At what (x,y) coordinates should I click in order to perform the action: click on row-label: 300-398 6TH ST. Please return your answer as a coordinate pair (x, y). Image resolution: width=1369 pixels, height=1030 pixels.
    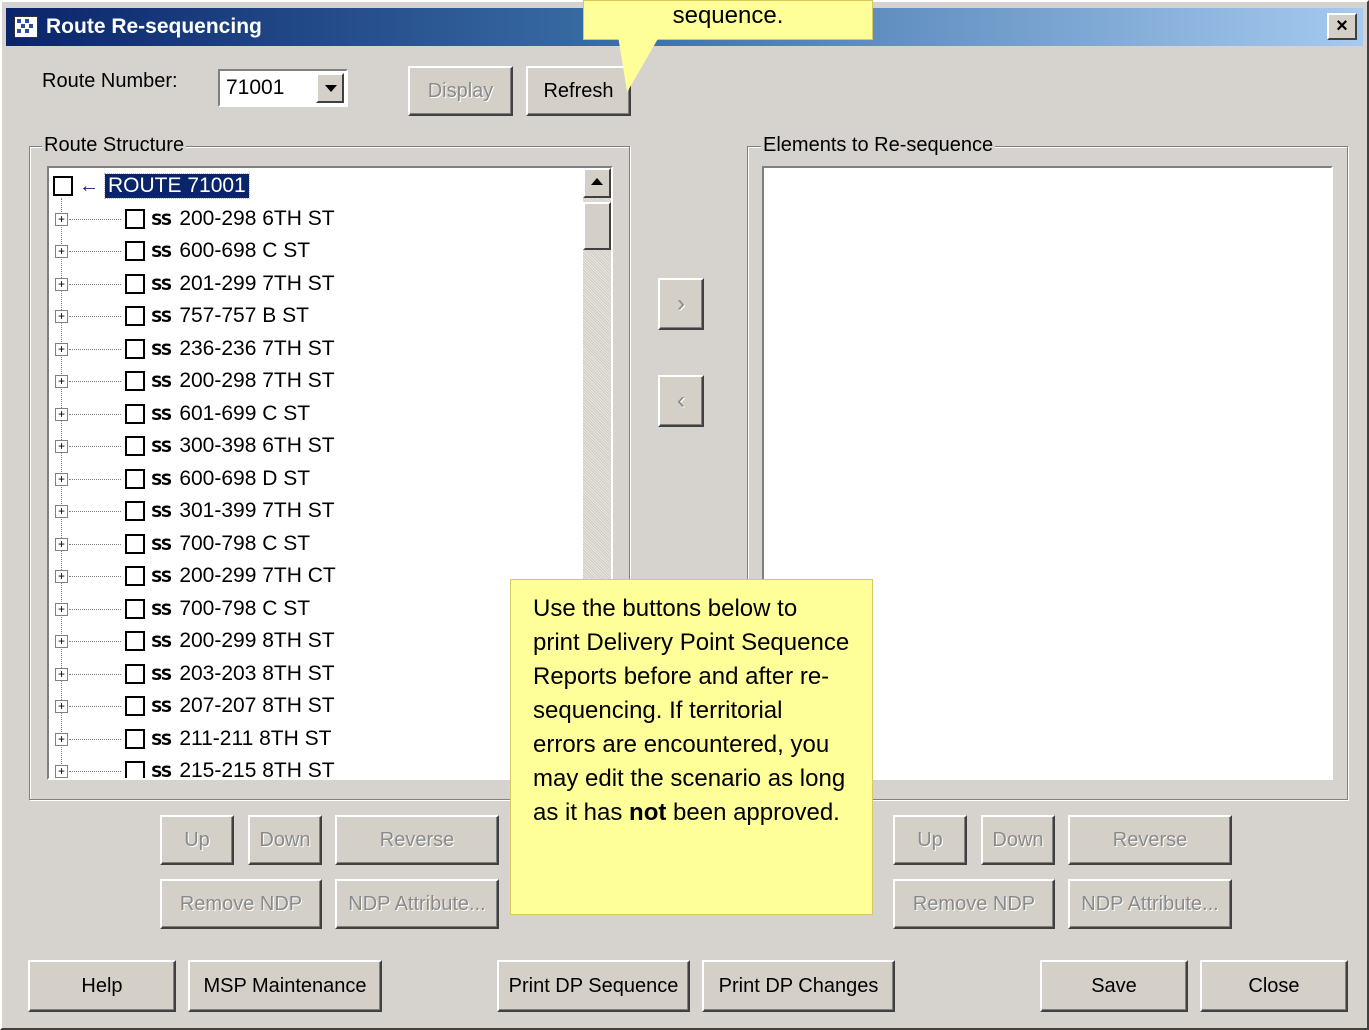
    Looking at the image, I should click on (257, 445).